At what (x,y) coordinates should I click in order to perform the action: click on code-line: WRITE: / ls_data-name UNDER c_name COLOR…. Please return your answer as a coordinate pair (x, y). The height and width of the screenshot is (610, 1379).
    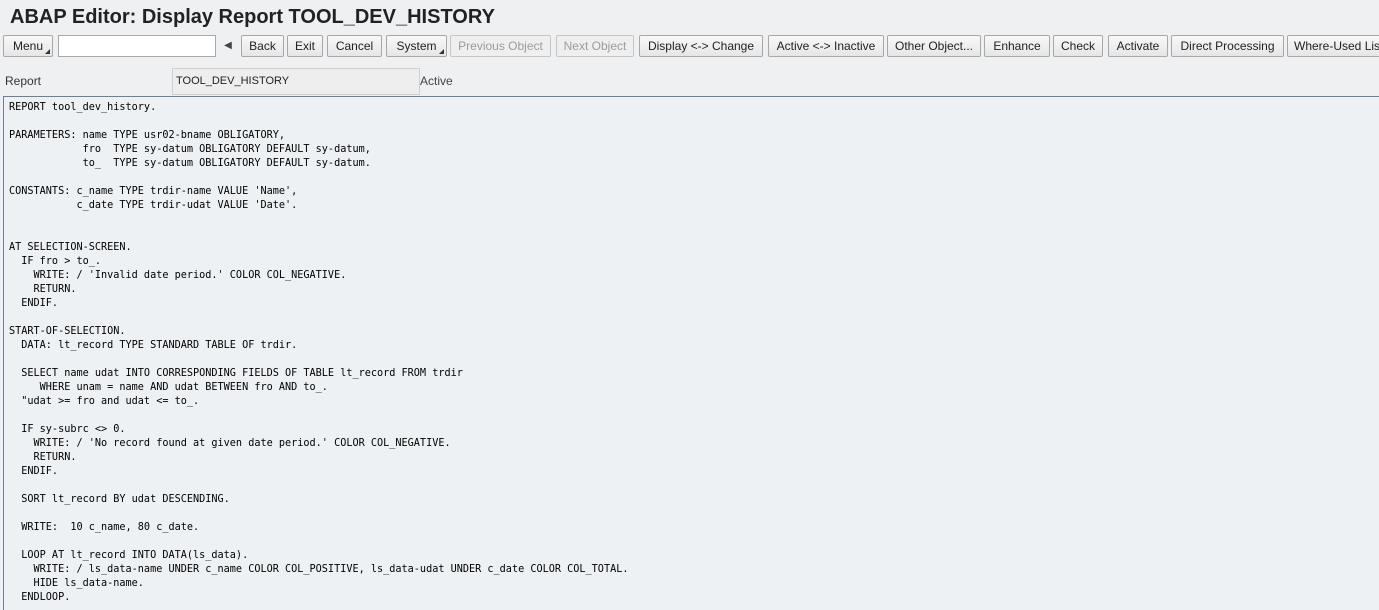
    Looking at the image, I should click on (319, 569).